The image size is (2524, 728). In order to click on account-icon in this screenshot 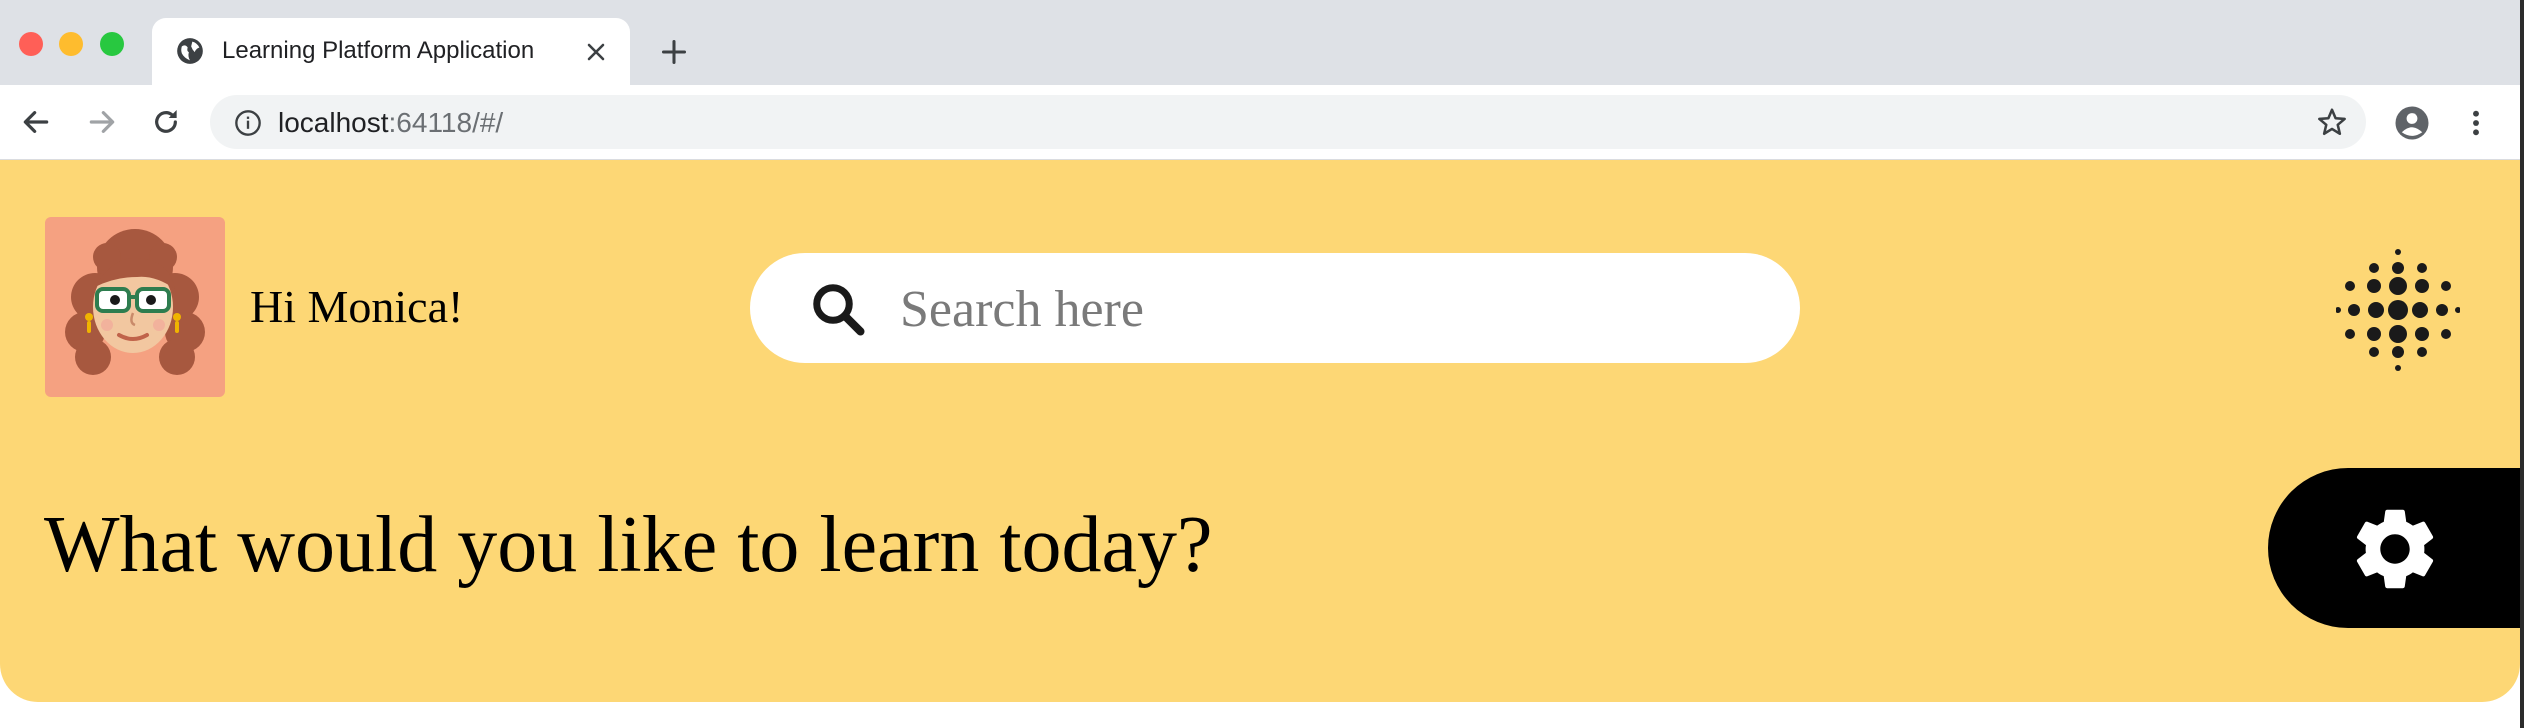, I will do `click(2412, 123)`.